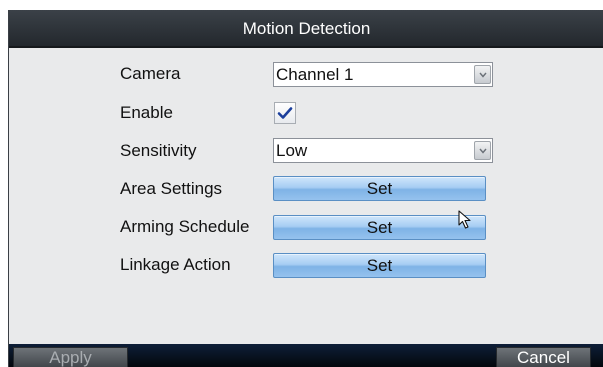 This screenshot has height=367, width=603. Describe the element at coordinates (464, 219) in the screenshot. I see `mouse-pointer-icon` at that location.